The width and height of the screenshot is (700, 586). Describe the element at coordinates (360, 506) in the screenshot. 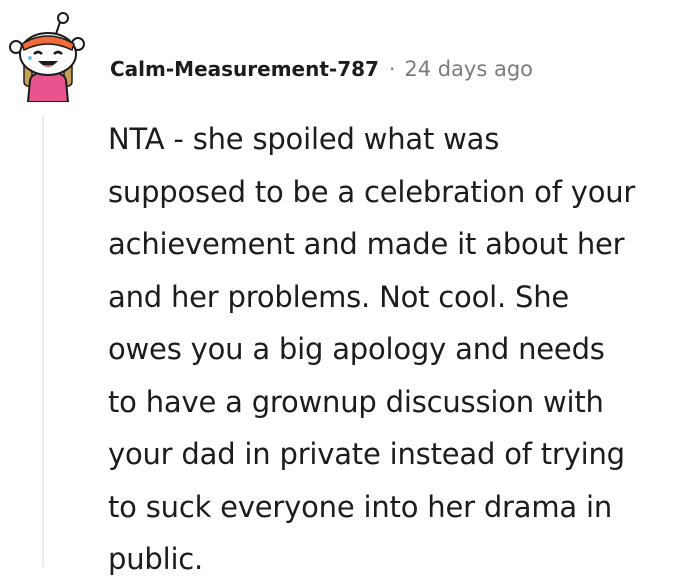

I see `comment-body-line: to suck everyone into her drama in` at that location.